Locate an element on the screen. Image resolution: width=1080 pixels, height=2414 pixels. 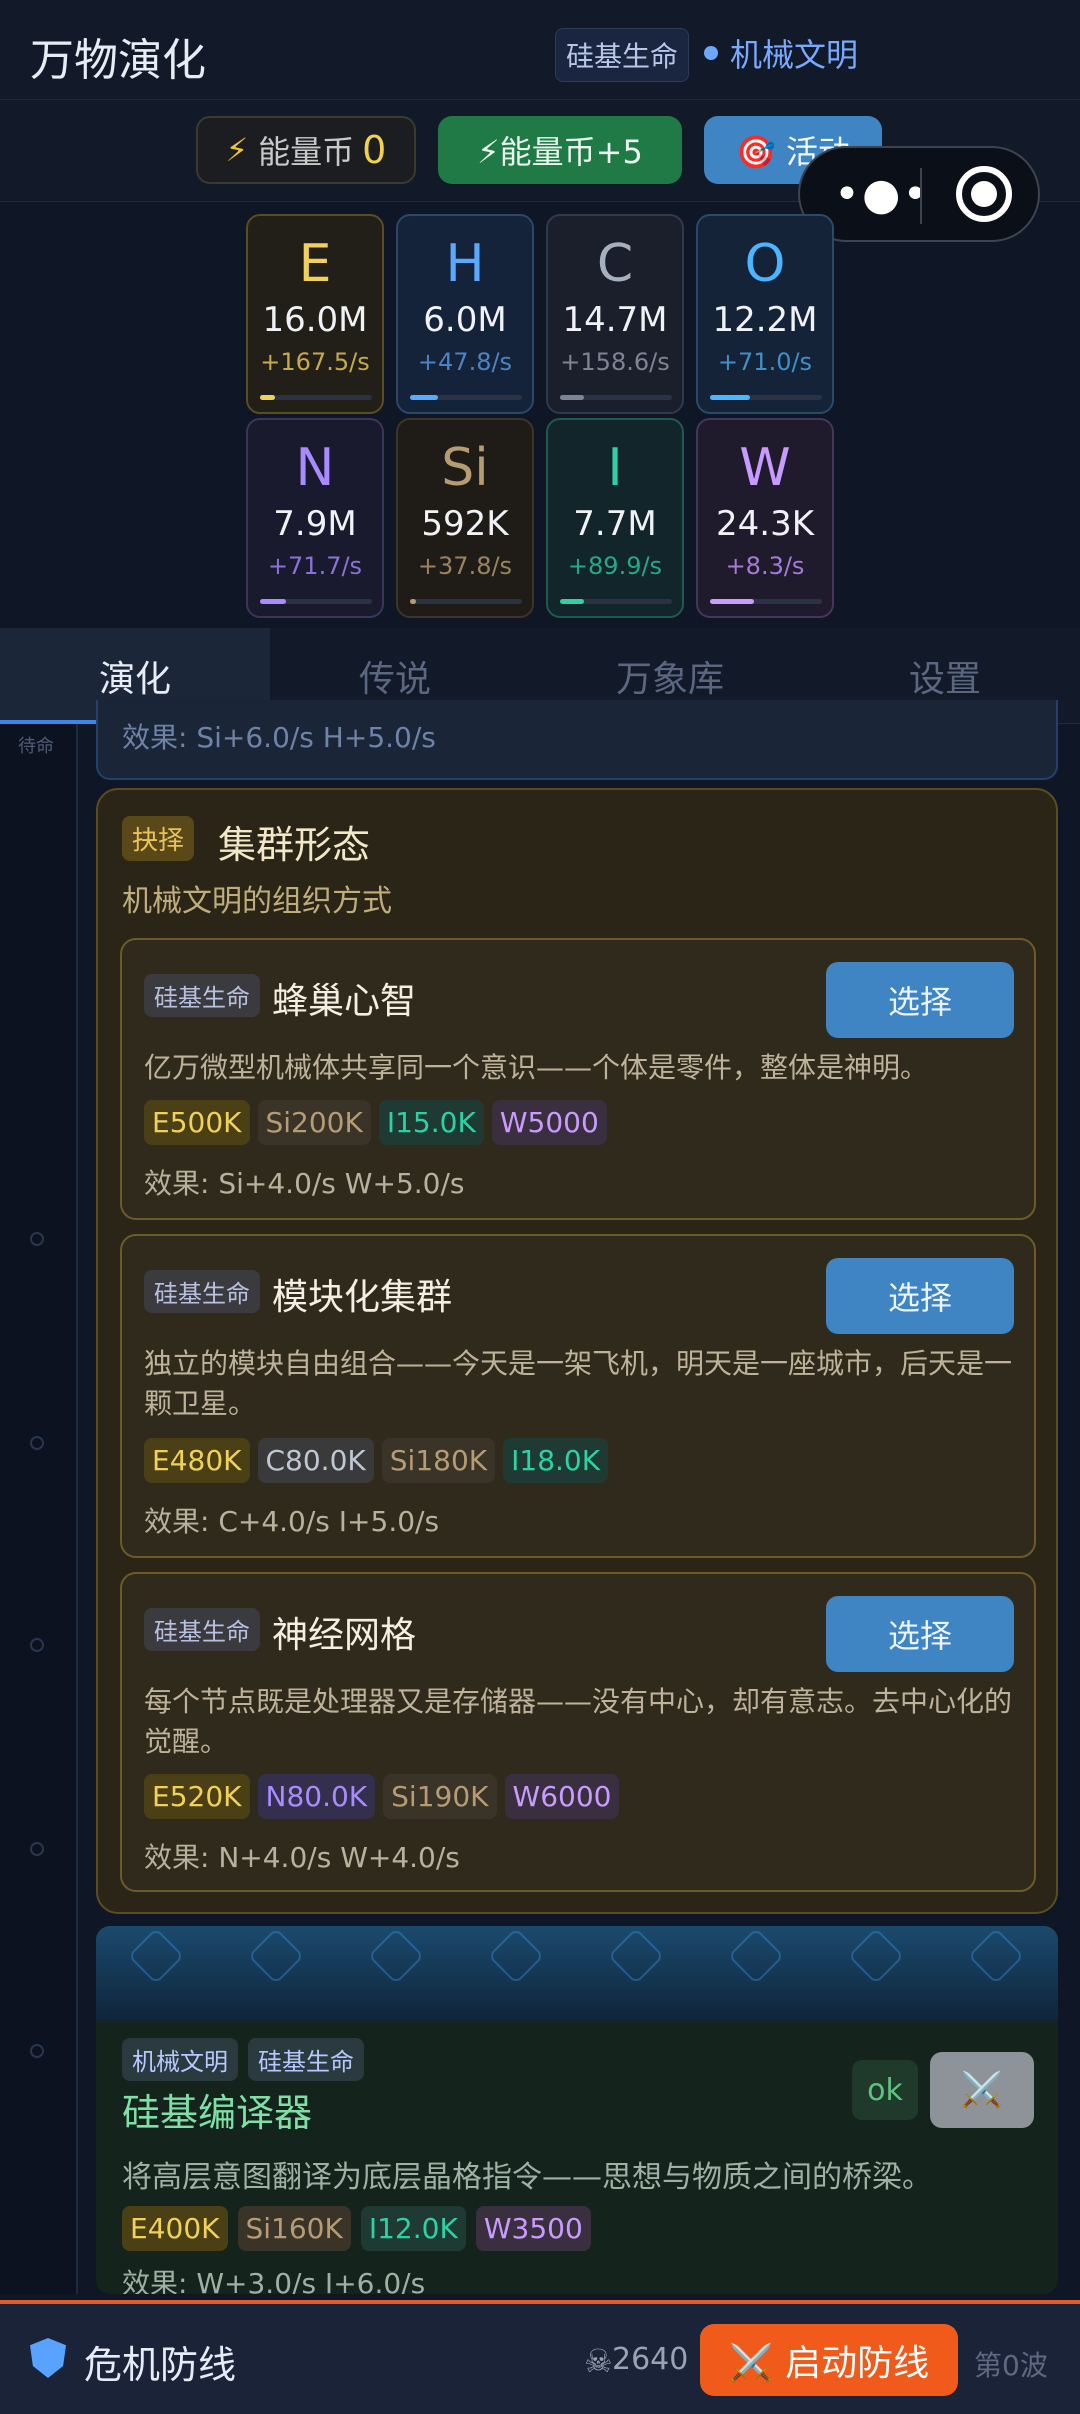
tech-name: 硅基编译器 is located at coordinates (217, 2113).